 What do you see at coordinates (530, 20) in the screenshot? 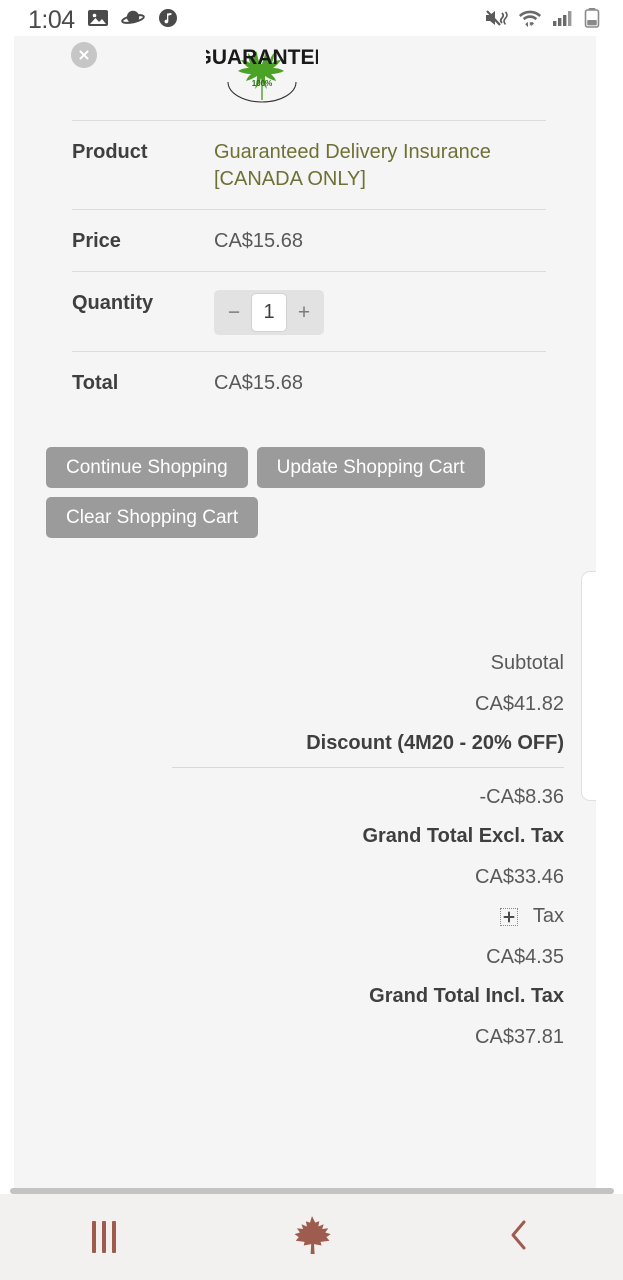
I see `wifi-icon` at bounding box center [530, 20].